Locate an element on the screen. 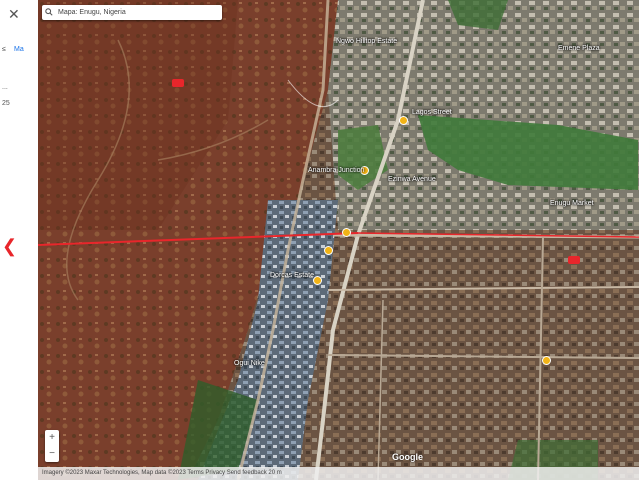 The image size is (639, 480). google-logo: Google is located at coordinates (407, 457).